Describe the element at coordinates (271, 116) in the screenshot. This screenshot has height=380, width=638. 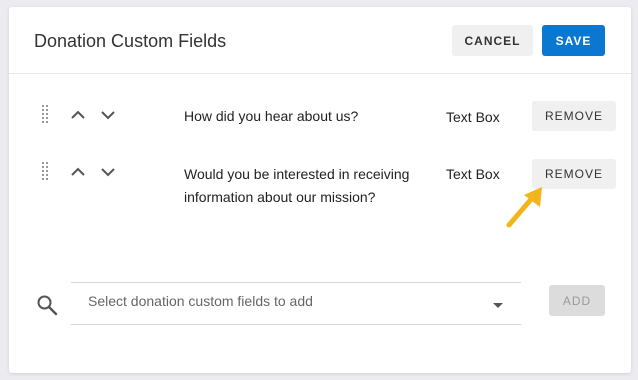
I see `field-label: How did you hear about us?` at that location.